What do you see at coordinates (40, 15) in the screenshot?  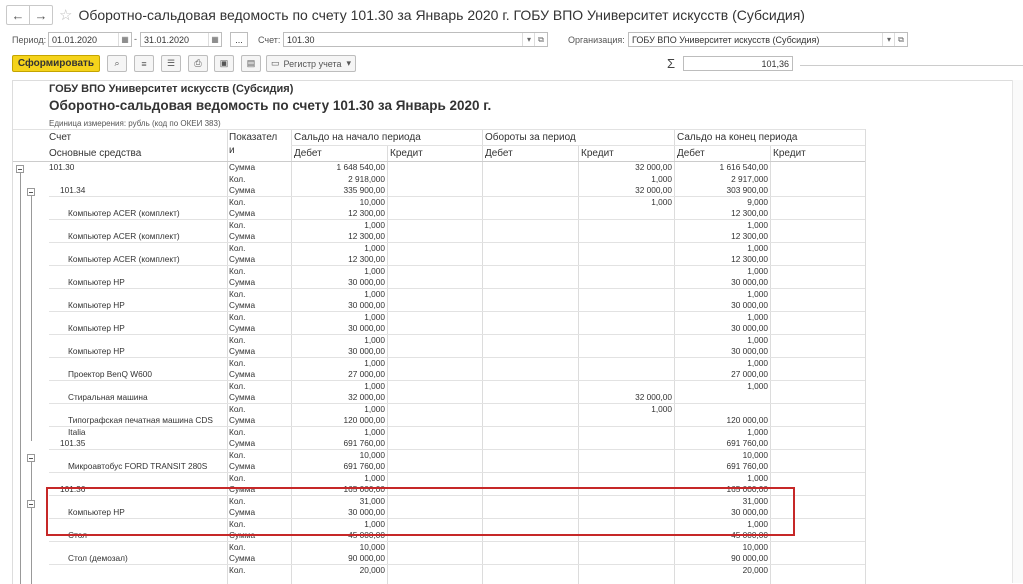 I see `forward-button: →` at bounding box center [40, 15].